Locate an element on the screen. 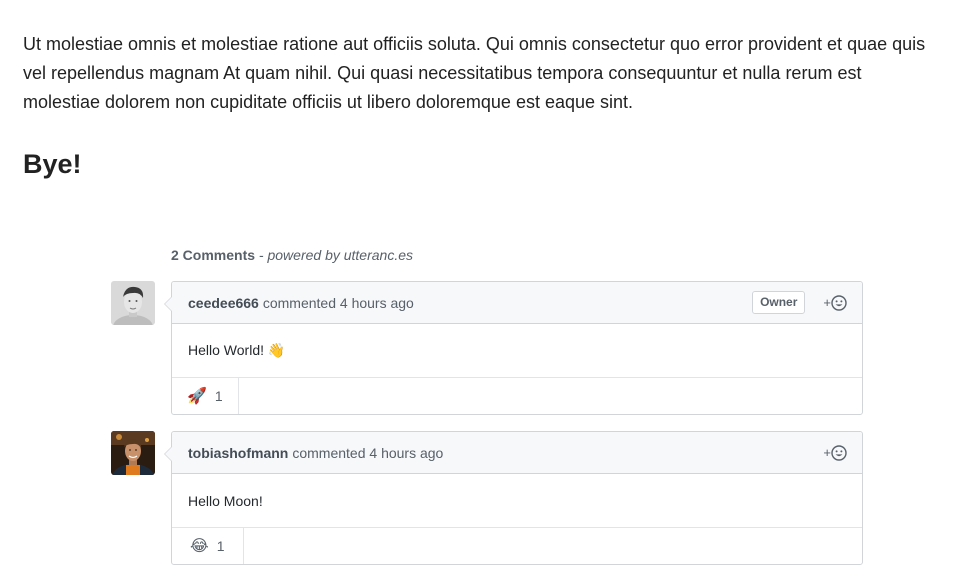  comment-author: tobiashofmann is located at coordinates (238, 453).